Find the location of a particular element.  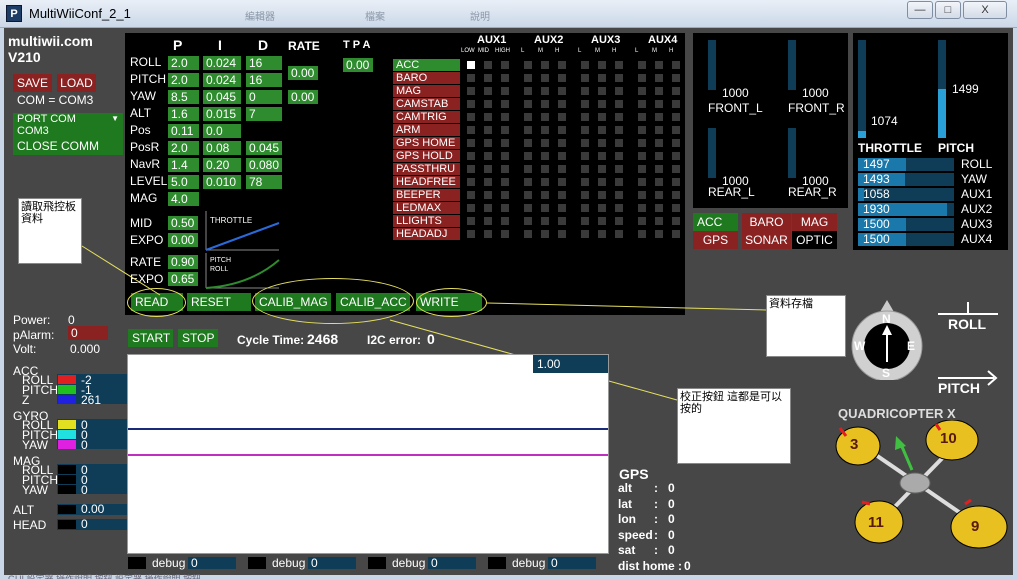

rate-rollpitch-field: 0.00 is located at coordinates (303, 73).